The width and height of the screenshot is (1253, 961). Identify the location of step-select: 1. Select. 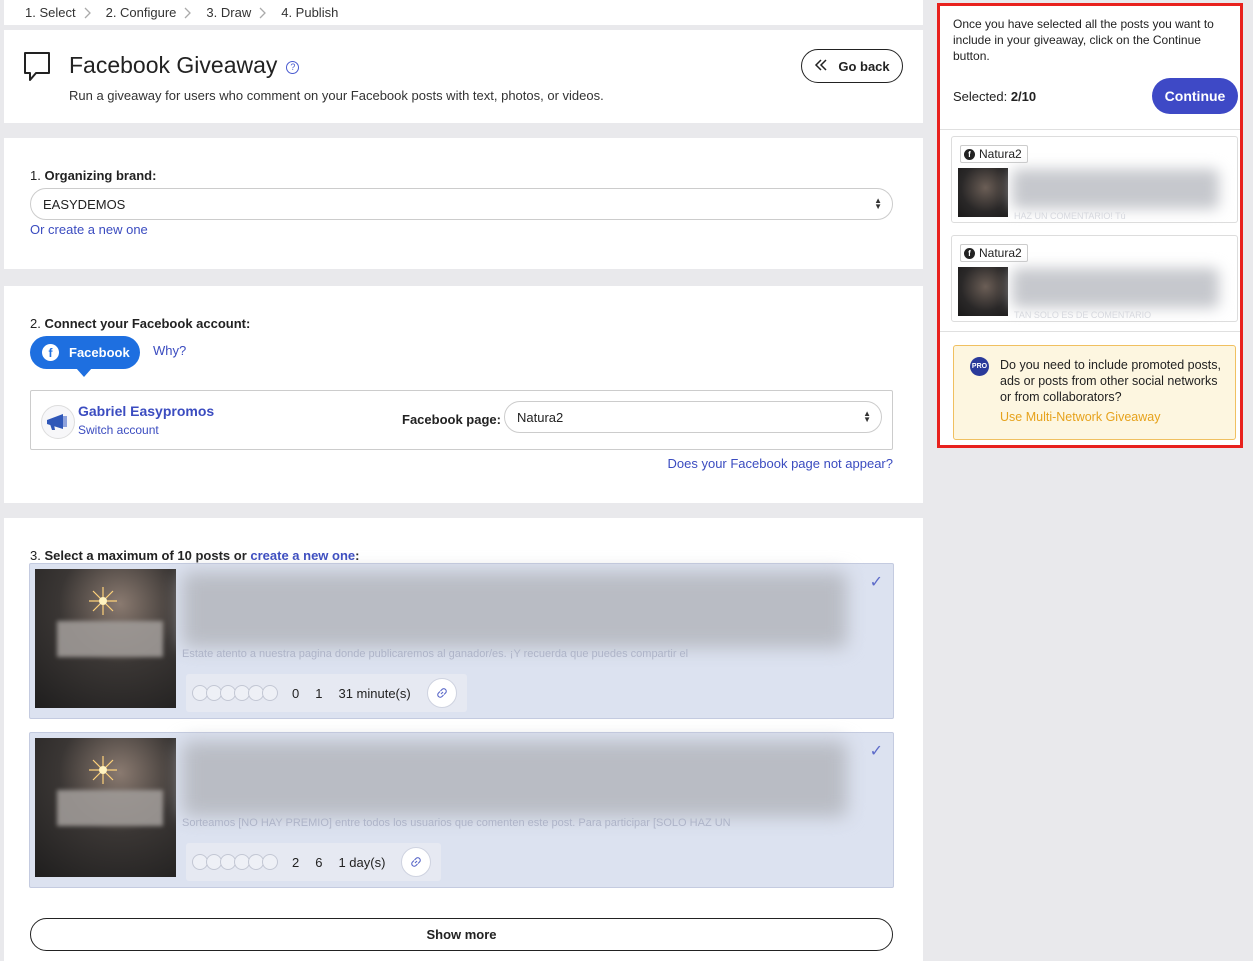
(50, 12).